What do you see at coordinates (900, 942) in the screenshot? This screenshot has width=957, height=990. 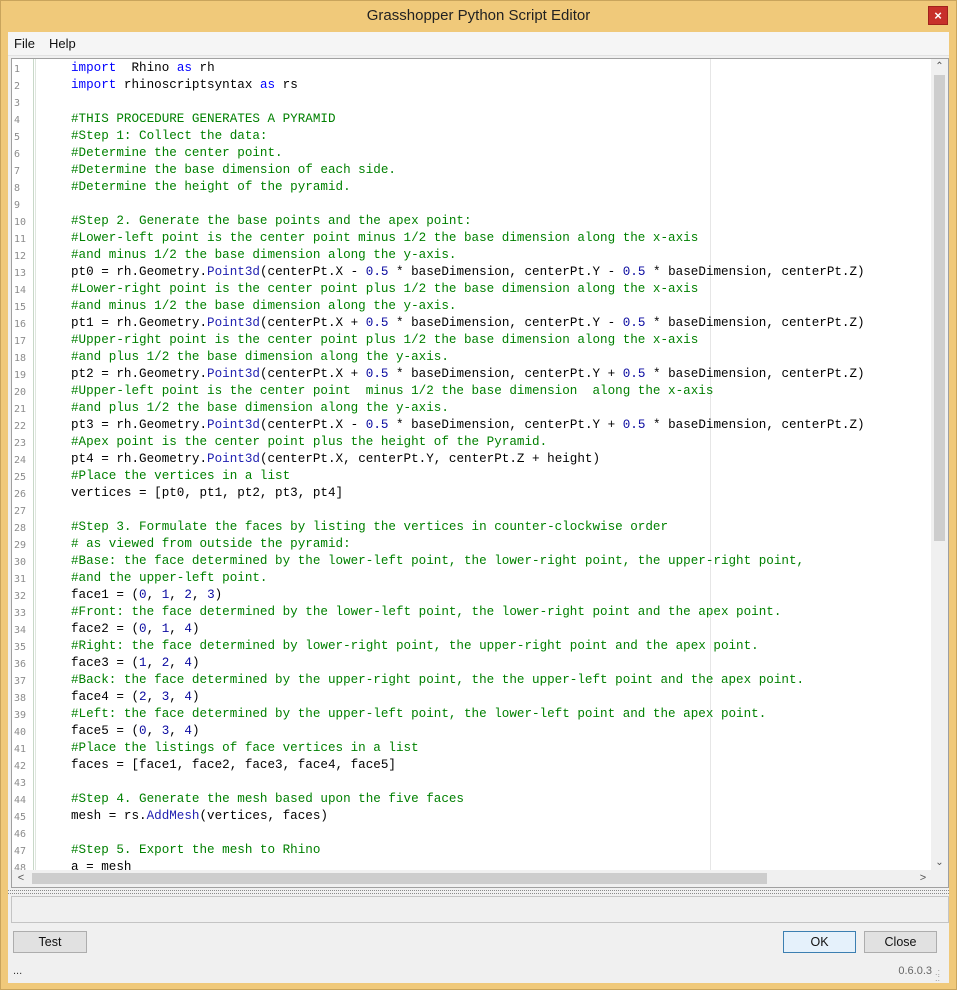 I see `close-button: Close` at bounding box center [900, 942].